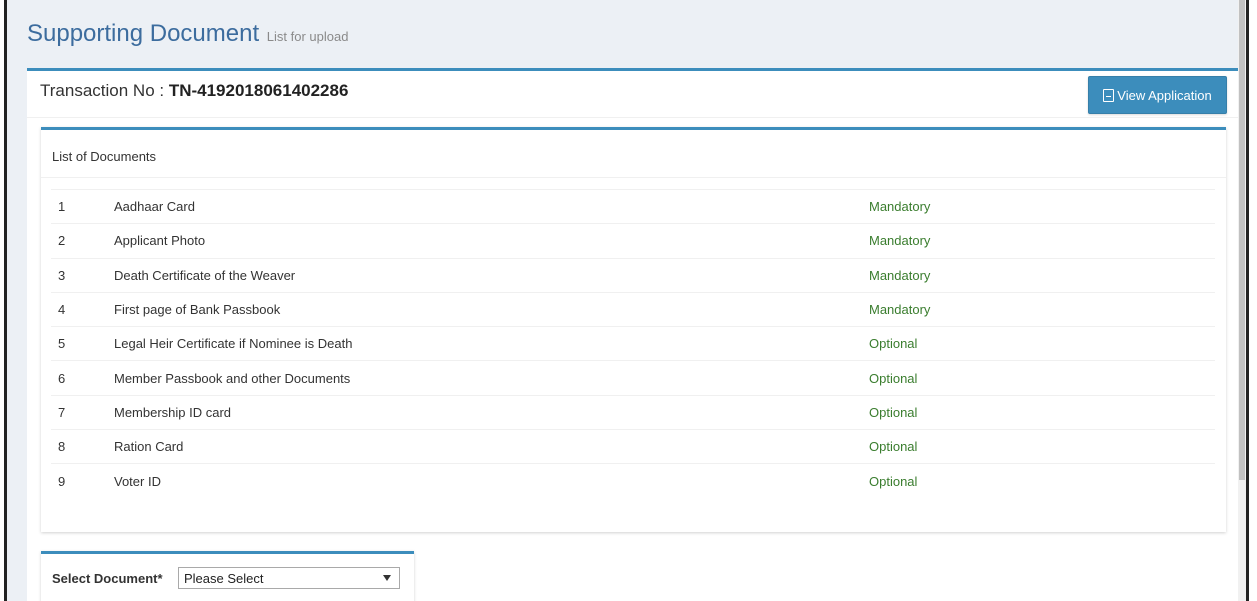 The image size is (1257, 601). I want to click on table-row: 1 Aadhaar Card Mandatory, so click(633, 206).